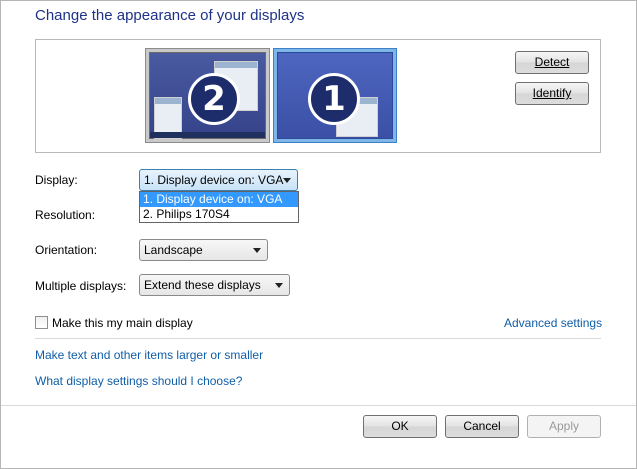 This screenshot has height=469, width=637. I want to click on monitor-number-1: 1, so click(334, 99).